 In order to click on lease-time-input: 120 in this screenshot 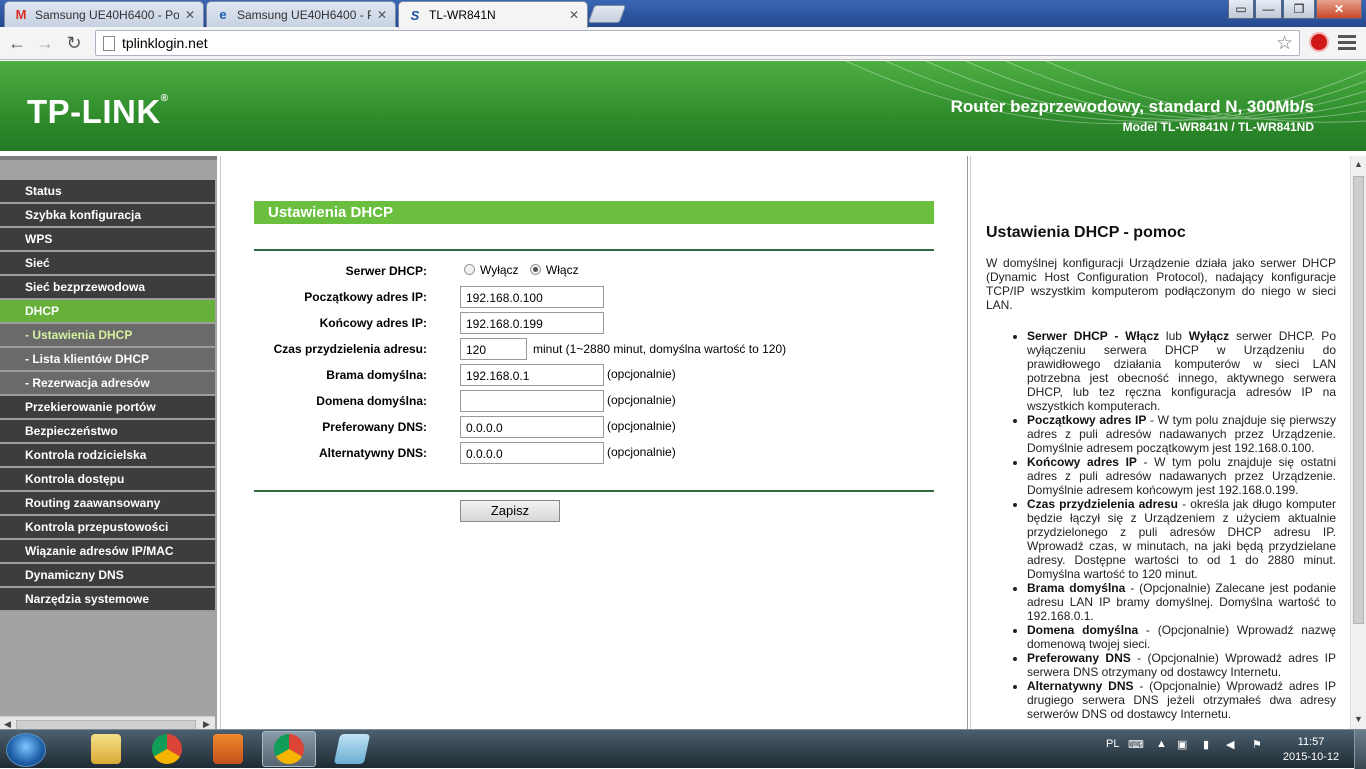, I will do `click(493, 349)`.